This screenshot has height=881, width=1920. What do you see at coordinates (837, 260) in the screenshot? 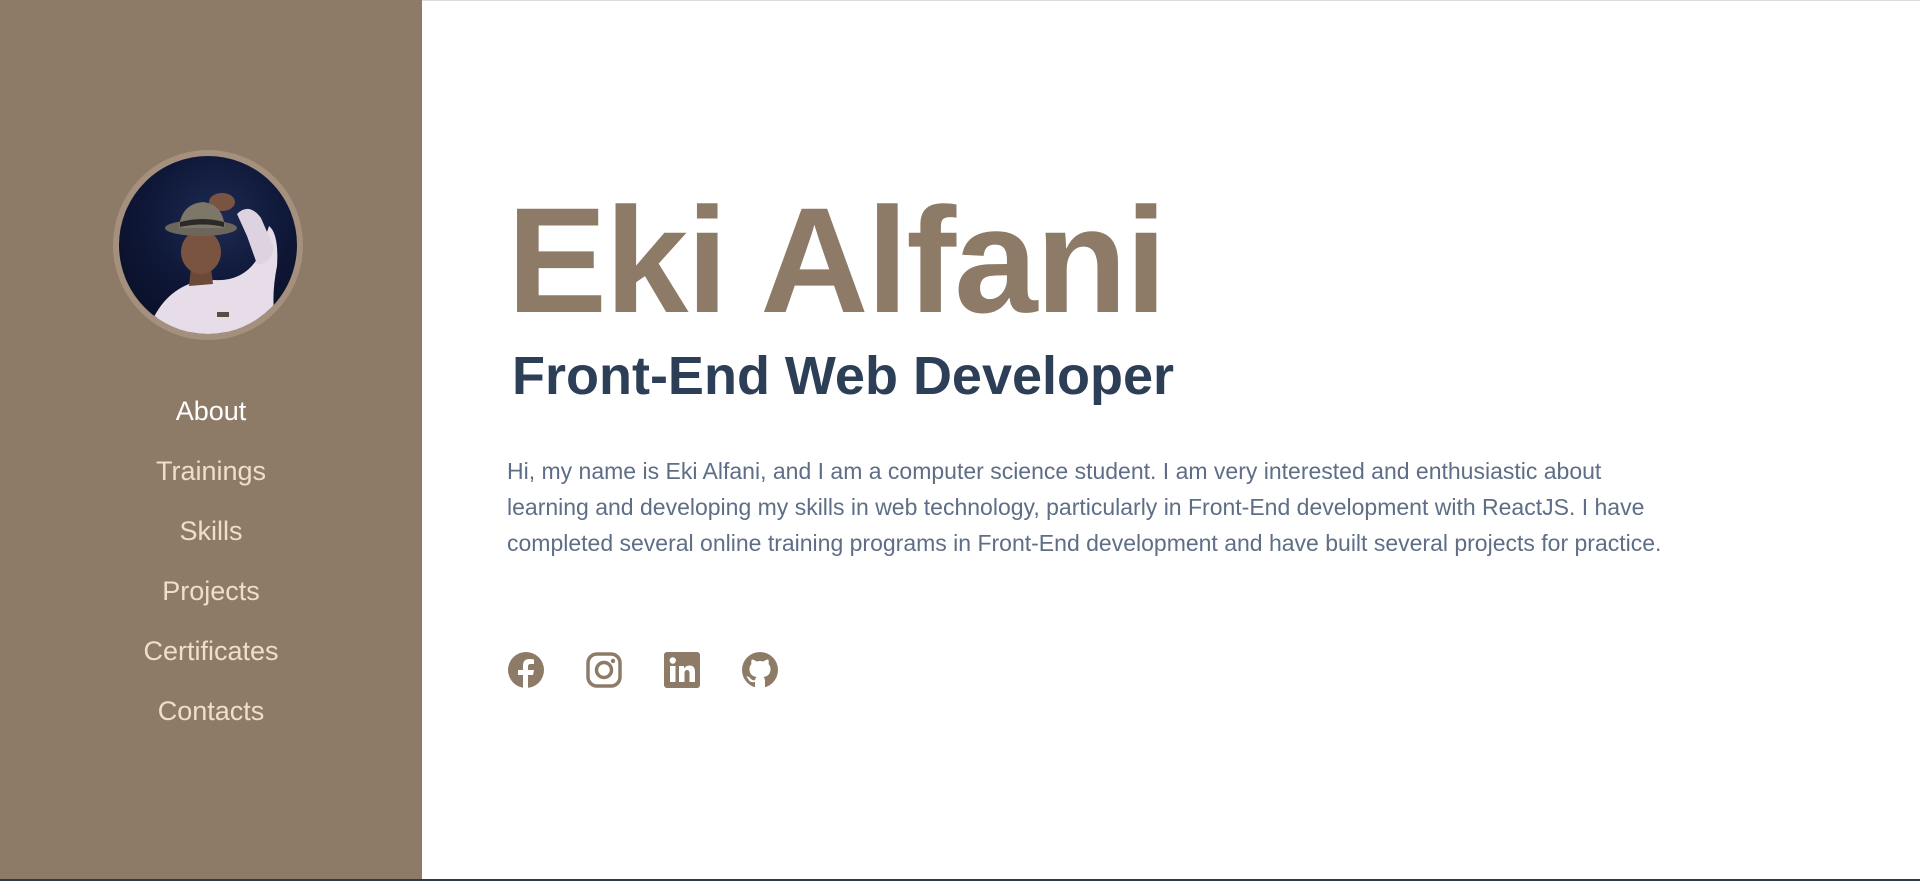
I see `profile-name: Eki Alfani` at bounding box center [837, 260].